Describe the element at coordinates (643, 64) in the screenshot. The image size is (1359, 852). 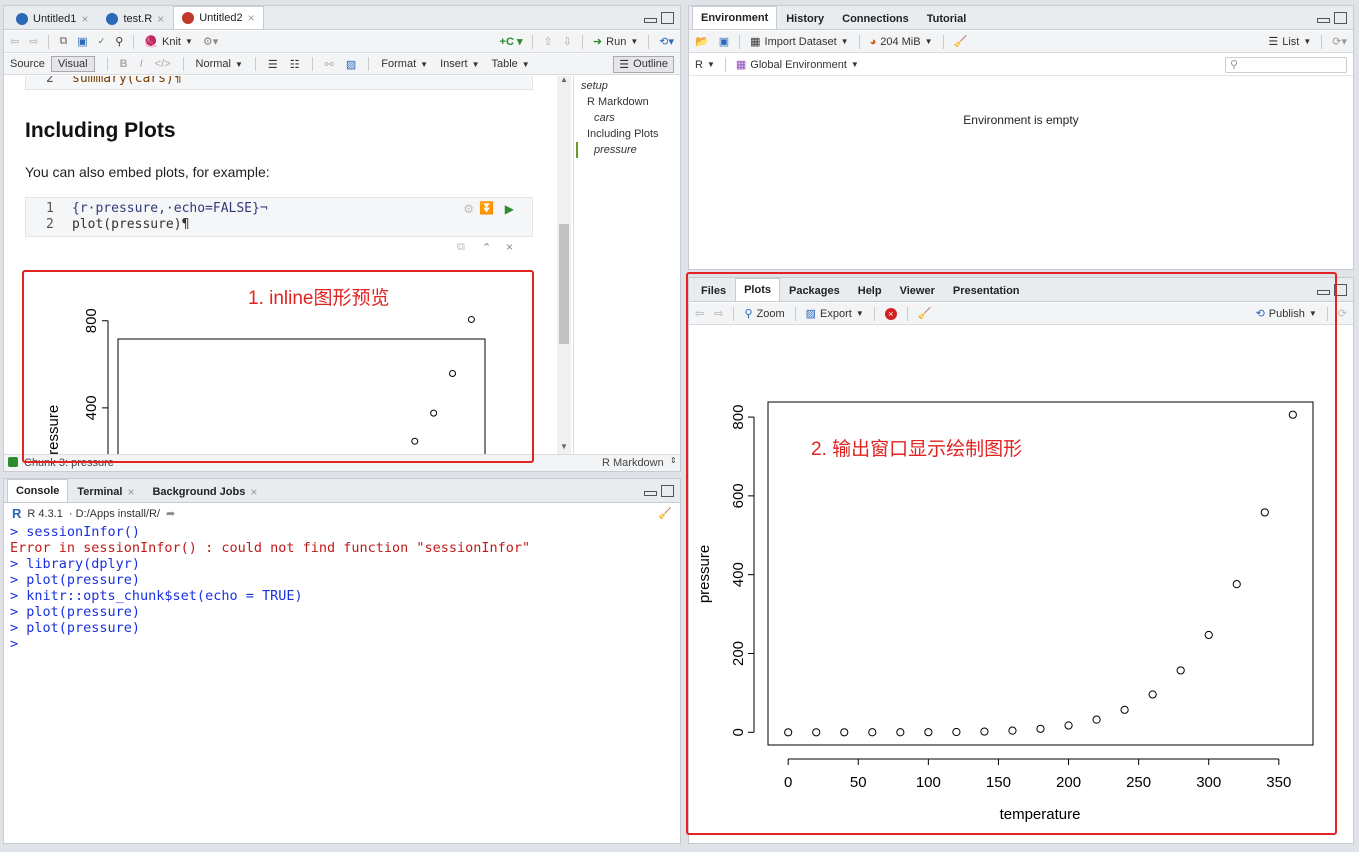
I see `outline-button: ☰ Outline` at that location.